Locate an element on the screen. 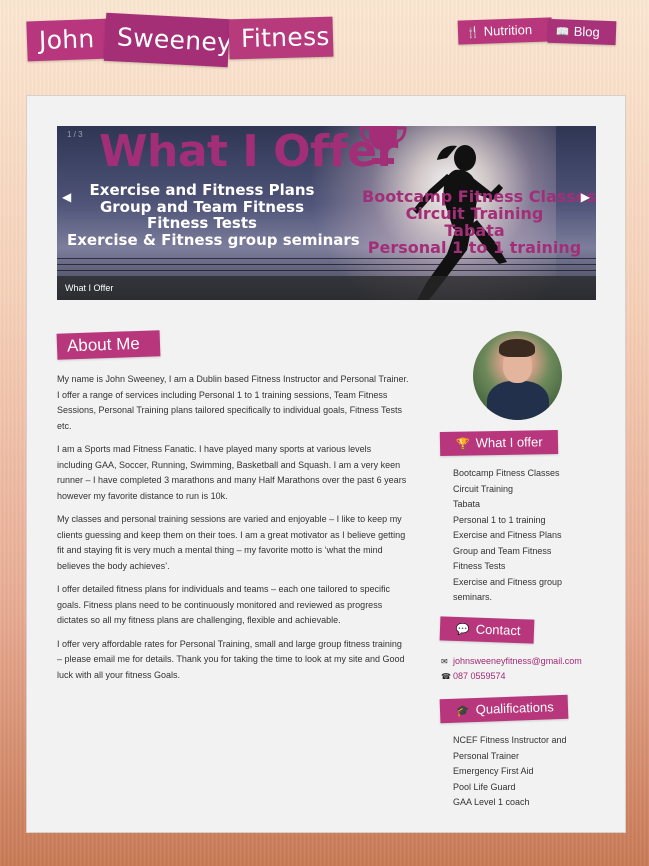 Image resolution: width=649 pixels, height=866 pixels. list-item: seminars. is located at coordinates (473, 597).